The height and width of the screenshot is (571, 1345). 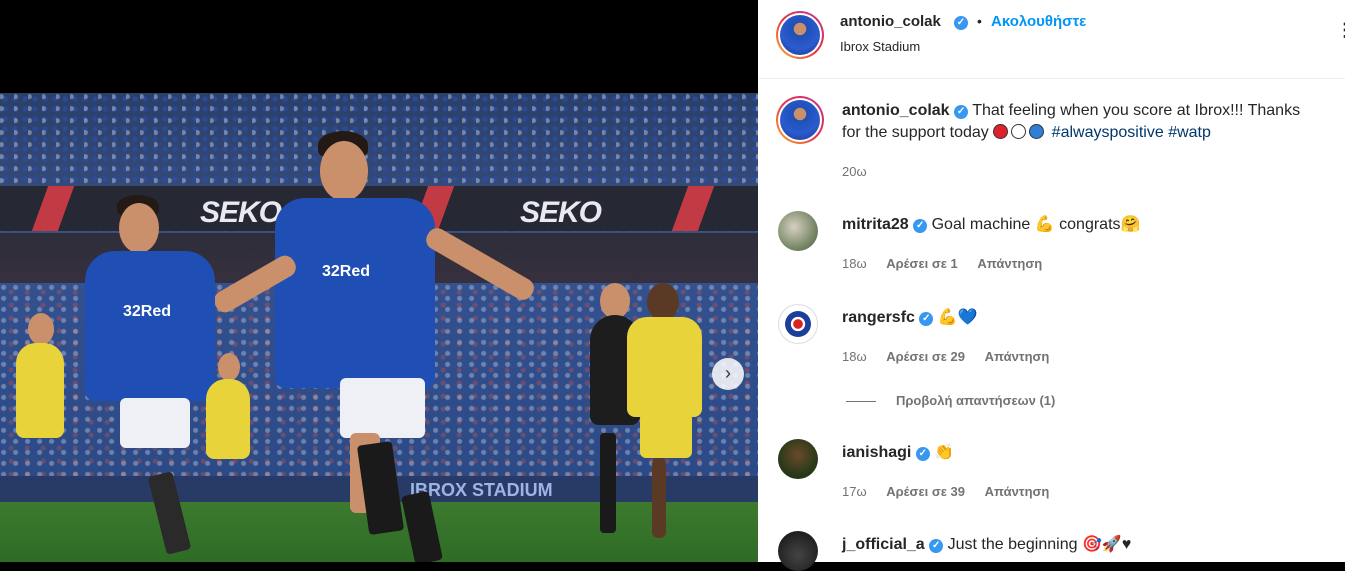 What do you see at coordinates (1108, 132) in the screenshot?
I see `hashtag-link: #alwayspositive` at bounding box center [1108, 132].